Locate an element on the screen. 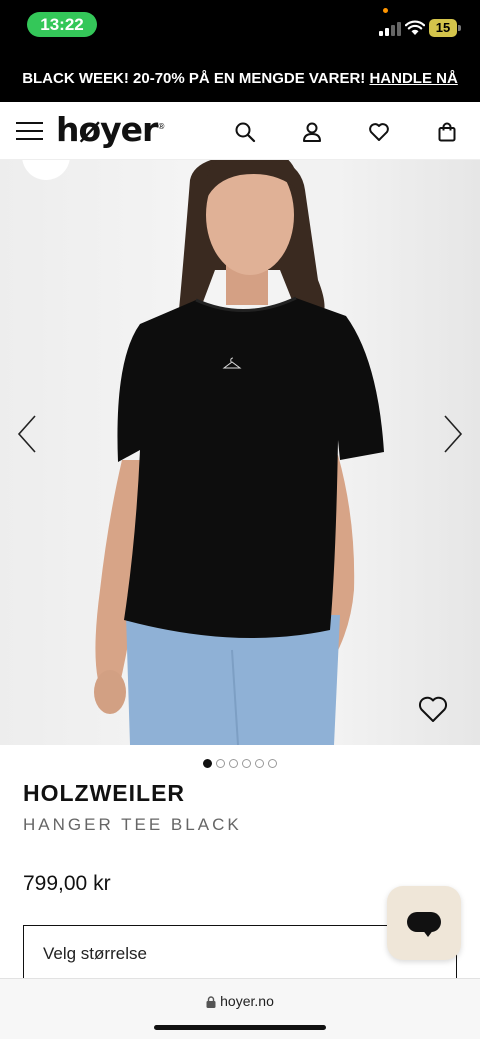  size-select-placeholder: Velg størrelse is located at coordinates (95, 953).